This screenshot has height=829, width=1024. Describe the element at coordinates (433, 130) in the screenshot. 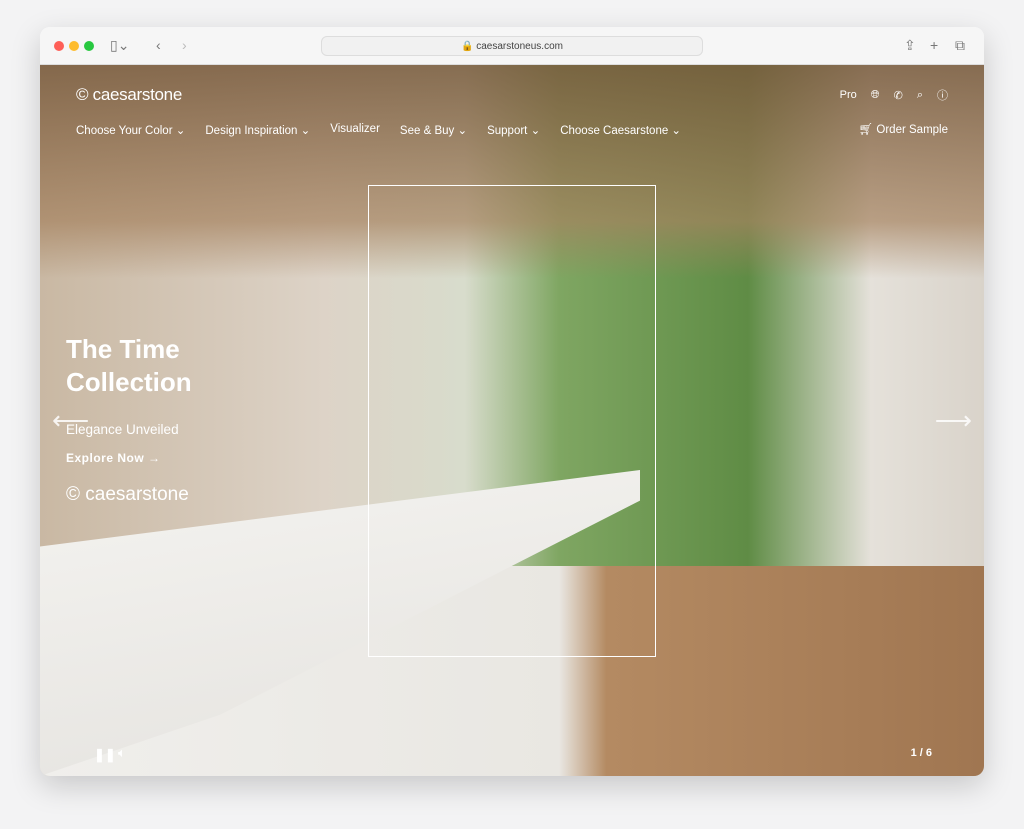

I see `nav-see-and-buy: See & Buy ⌄` at that location.